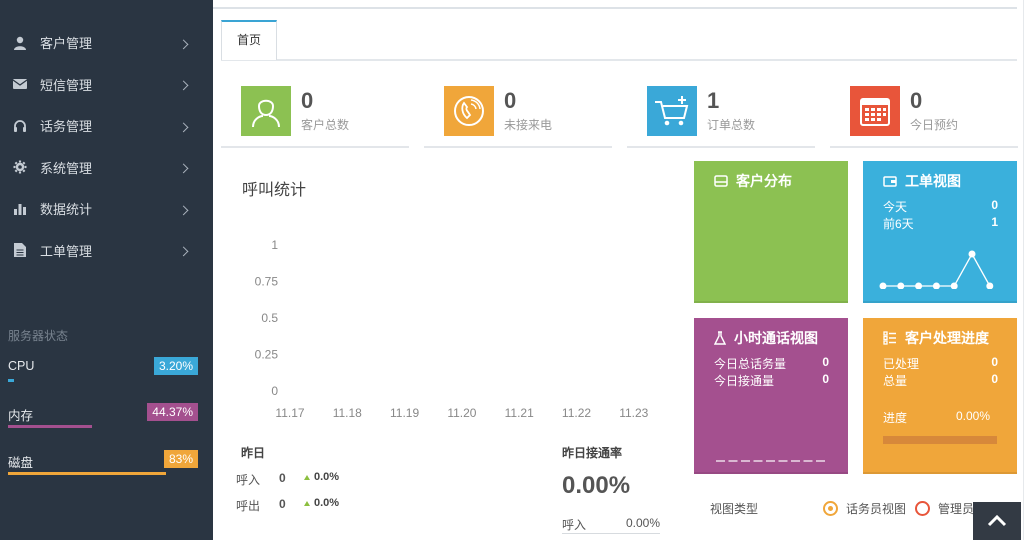 This screenshot has height=540, width=1028. Describe the element at coordinates (66, 251) in the screenshot. I see `sidebar-item-label: 工单管理` at that location.